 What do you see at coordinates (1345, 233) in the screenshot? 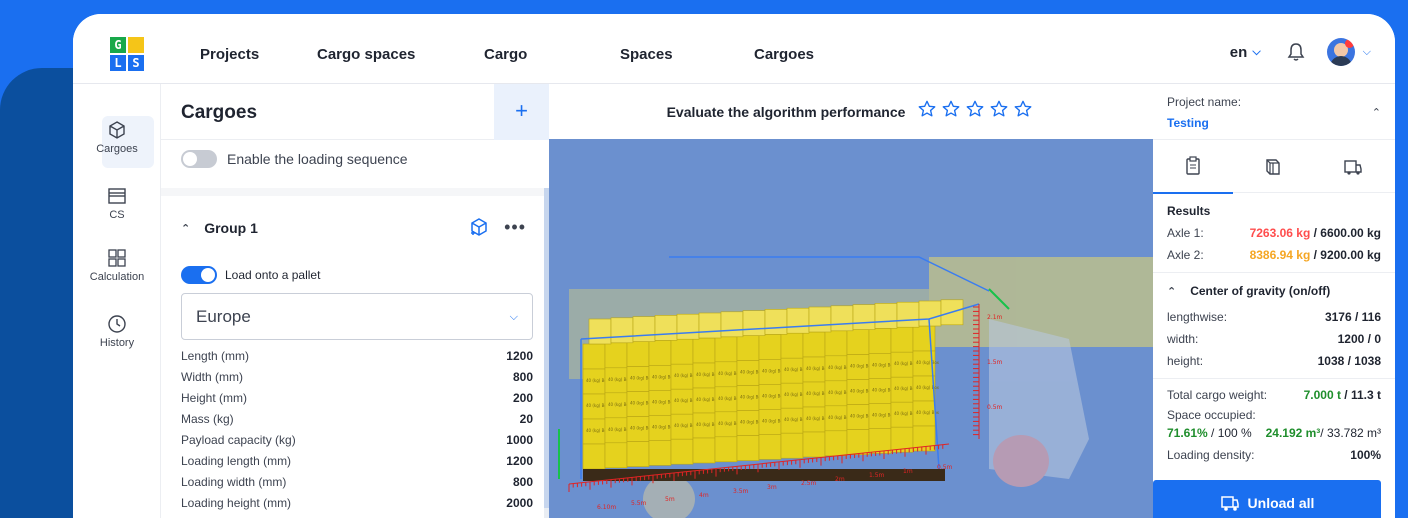
I see `axle-1-limit: / 6600.00 kg` at bounding box center [1345, 233].